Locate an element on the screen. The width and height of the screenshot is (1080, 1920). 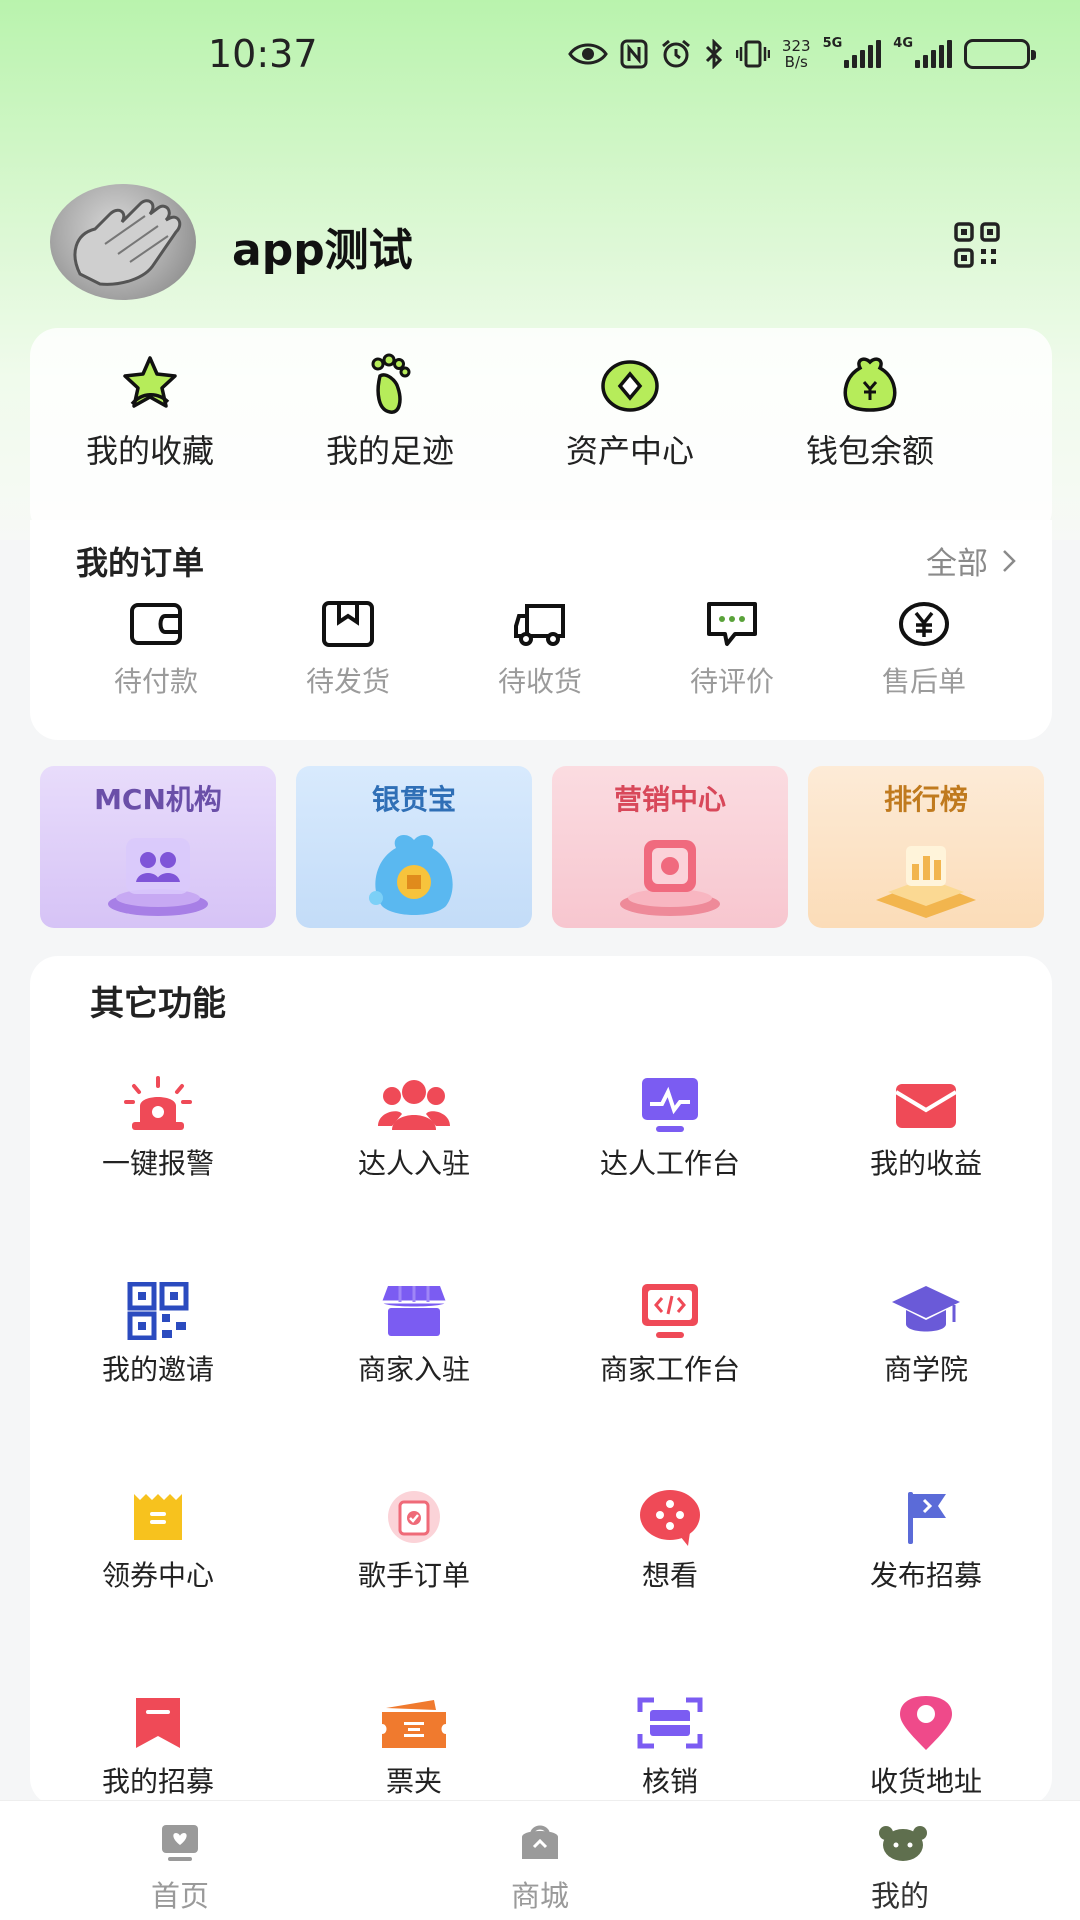
orders-all-link: 全部 is located at coordinates (971, 560).